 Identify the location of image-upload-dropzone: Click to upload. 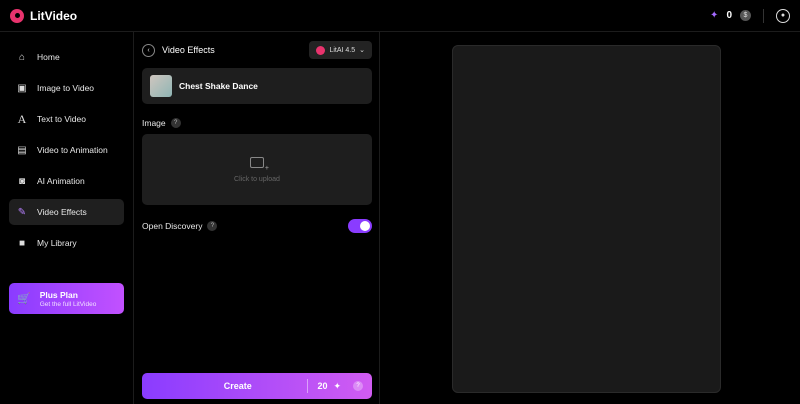
(257, 169).